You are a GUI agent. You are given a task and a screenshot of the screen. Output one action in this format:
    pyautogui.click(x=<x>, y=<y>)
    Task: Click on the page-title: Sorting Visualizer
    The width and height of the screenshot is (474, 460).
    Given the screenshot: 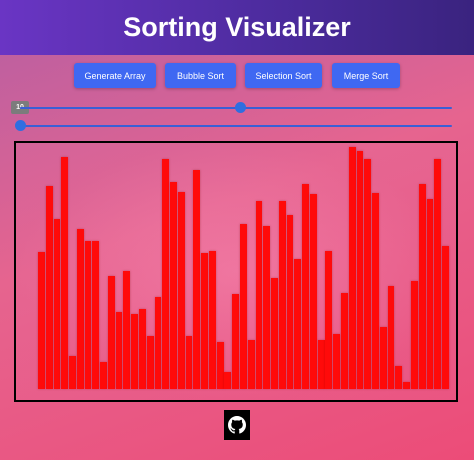 What is the action you would take?
    pyautogui.click(x=237, y=27)
    